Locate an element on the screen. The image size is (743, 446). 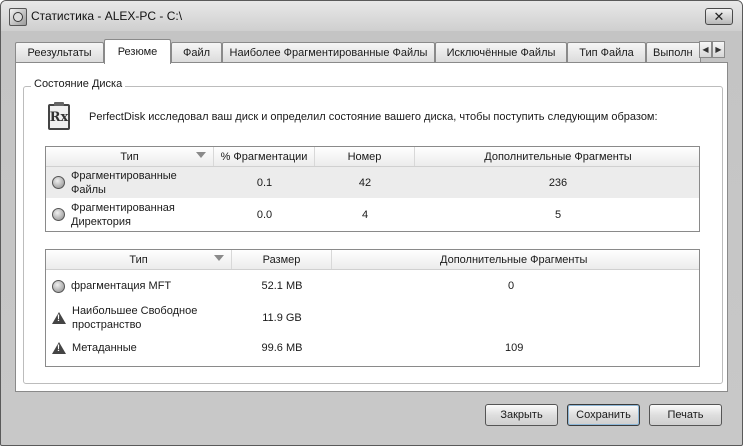
extra-fragments-cell: 5 is located at coordinates (558, 214).